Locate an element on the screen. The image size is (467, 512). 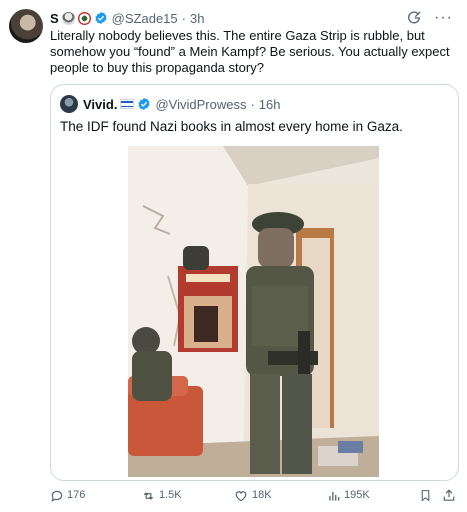
share-icon is located at coordinates (449, 495).